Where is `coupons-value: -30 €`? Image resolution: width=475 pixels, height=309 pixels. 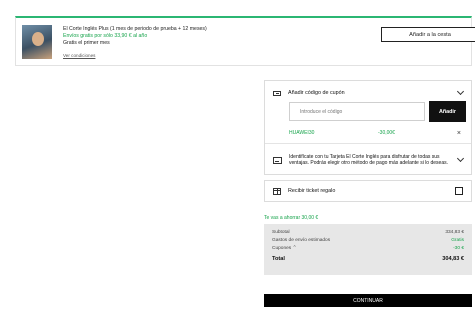
coupons-value: -30 € is located at coordinates (458, 248).